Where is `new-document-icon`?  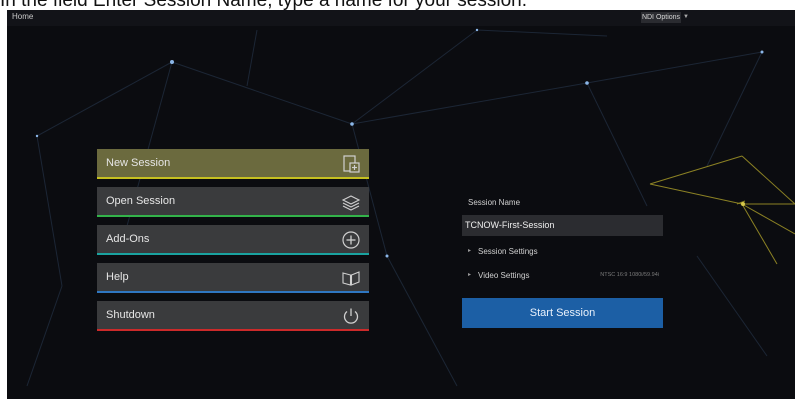
new-document-icon is located at coordinates (351, 164).